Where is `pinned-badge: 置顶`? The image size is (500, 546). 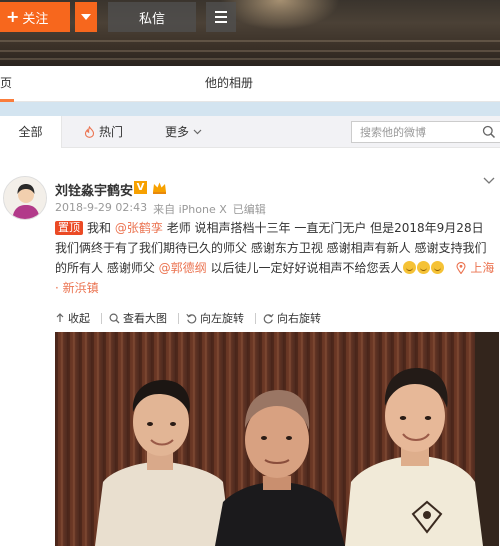
pinned-badge: 置顶 is located at coordinates (69, 228).